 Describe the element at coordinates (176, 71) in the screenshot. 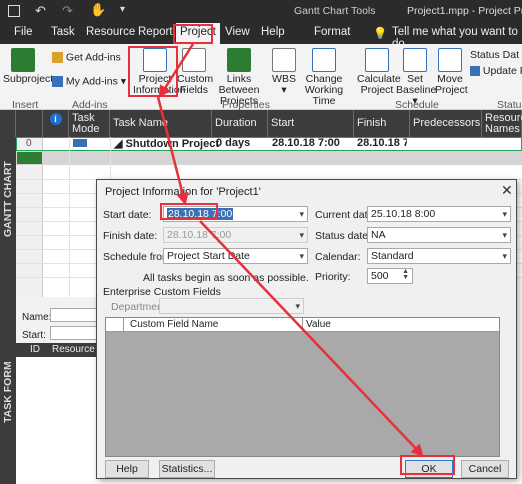

I see `arrow-tab-to-button` at that location.